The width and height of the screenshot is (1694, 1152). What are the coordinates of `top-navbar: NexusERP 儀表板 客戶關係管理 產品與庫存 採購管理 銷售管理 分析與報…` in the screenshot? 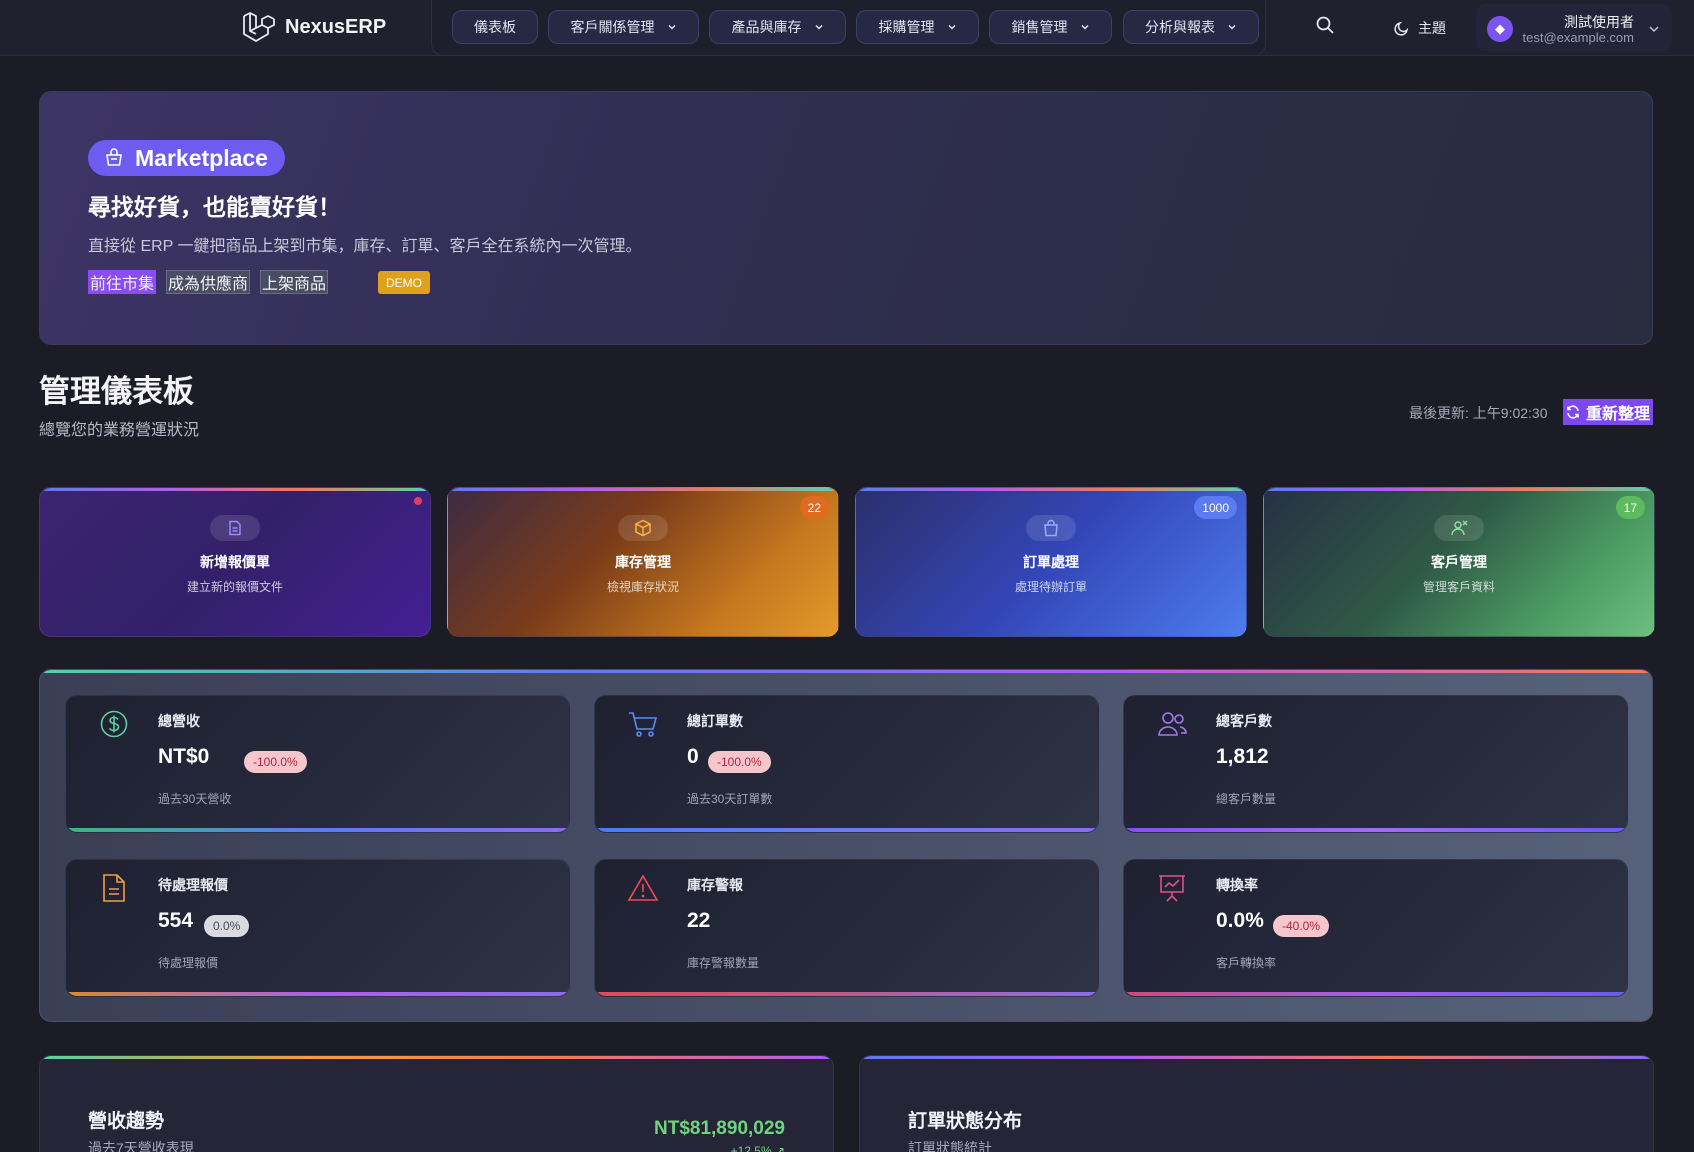 It's located at (847, 28).